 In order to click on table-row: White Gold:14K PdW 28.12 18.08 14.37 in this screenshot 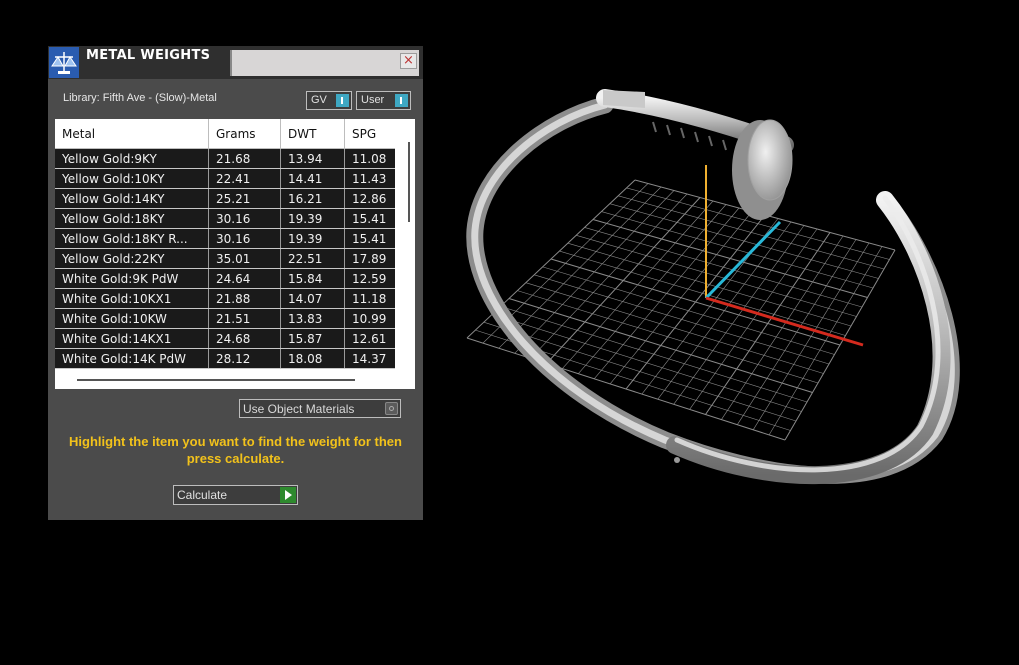, I will do `click(225, 358)`.